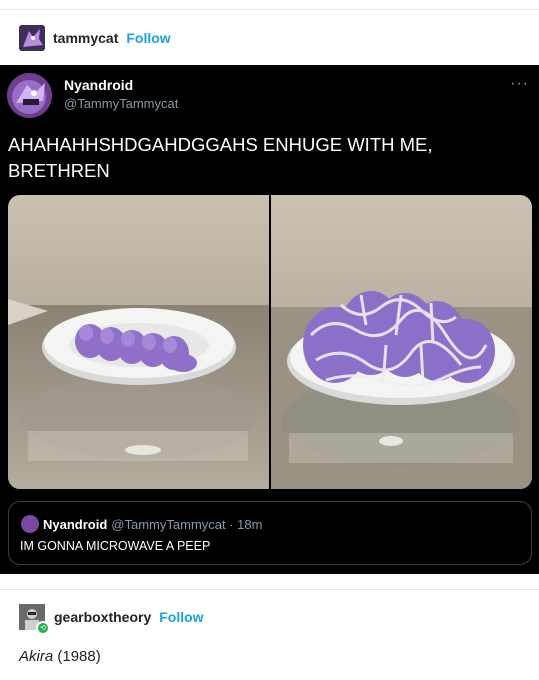 This screenshot has height=680, width=539. What do you see at coordinates (269, 589) in the screenshot?
I see `reblog-divider` at bounding box center [269, 589].